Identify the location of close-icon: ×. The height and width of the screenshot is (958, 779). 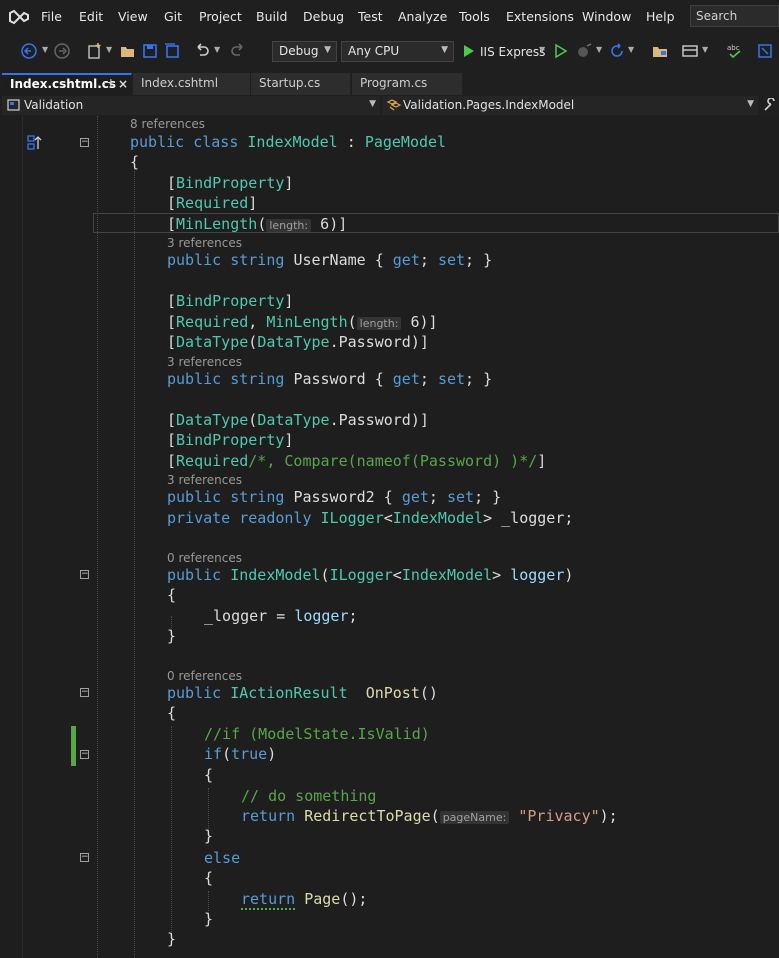
(123, 84).